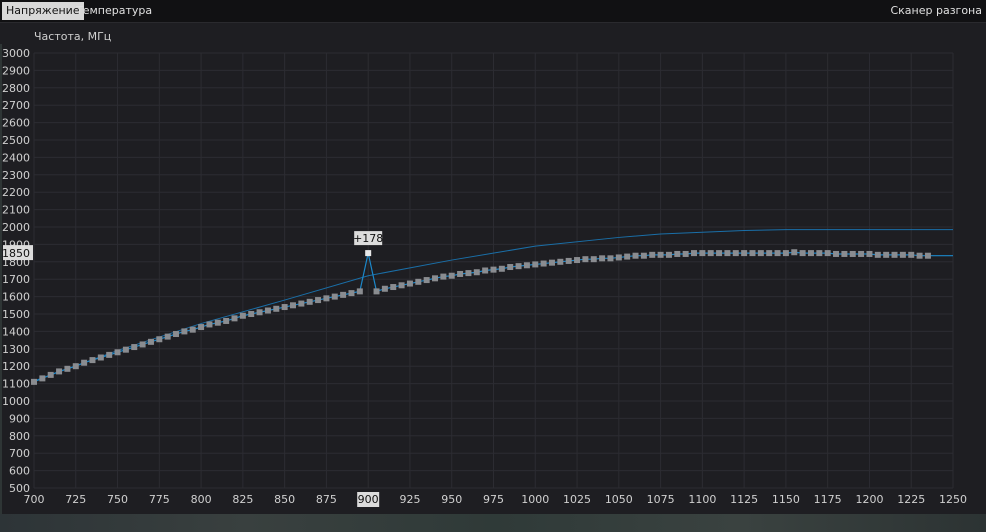  What do you see at coordinates (19, 436) in the screenshot?
I see `y-tick-label: 800` at bounding box center [19, 436].